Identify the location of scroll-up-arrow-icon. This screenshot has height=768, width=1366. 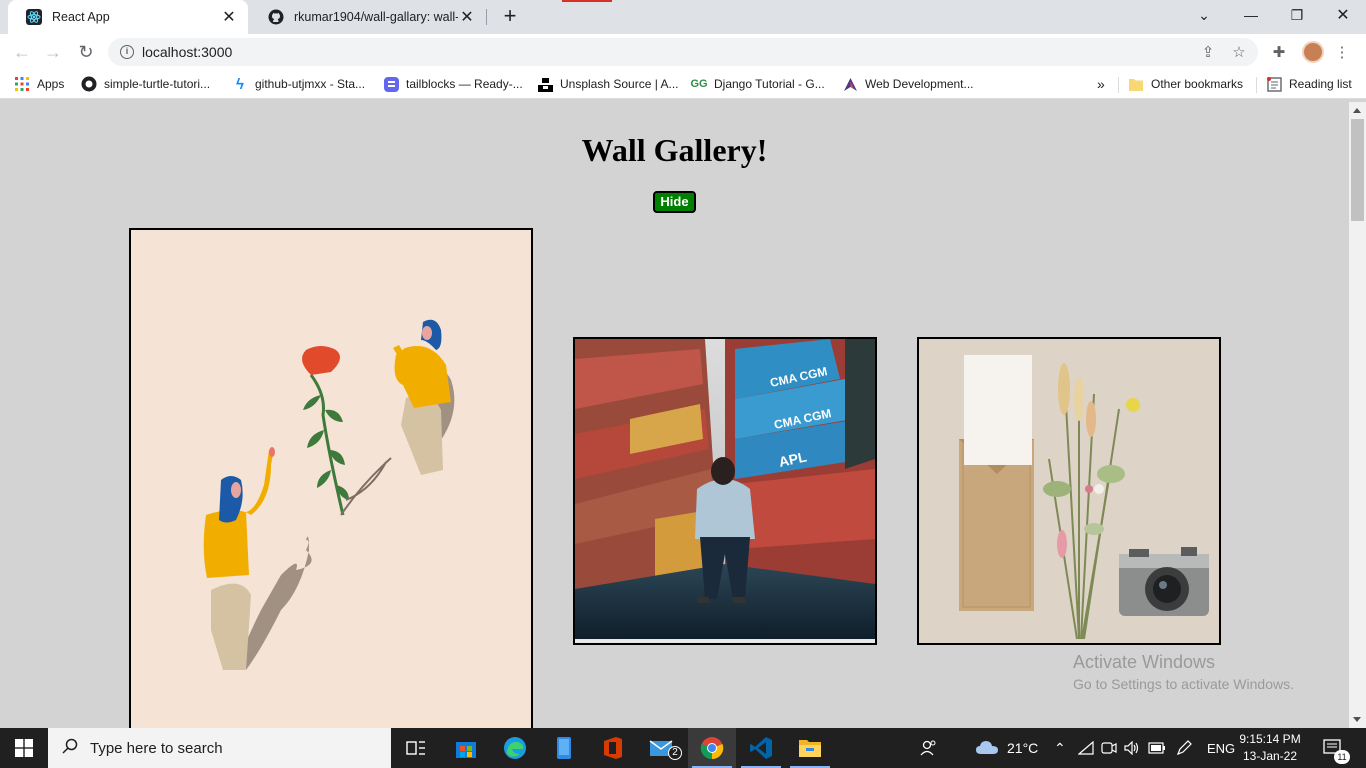
(1357, 110).